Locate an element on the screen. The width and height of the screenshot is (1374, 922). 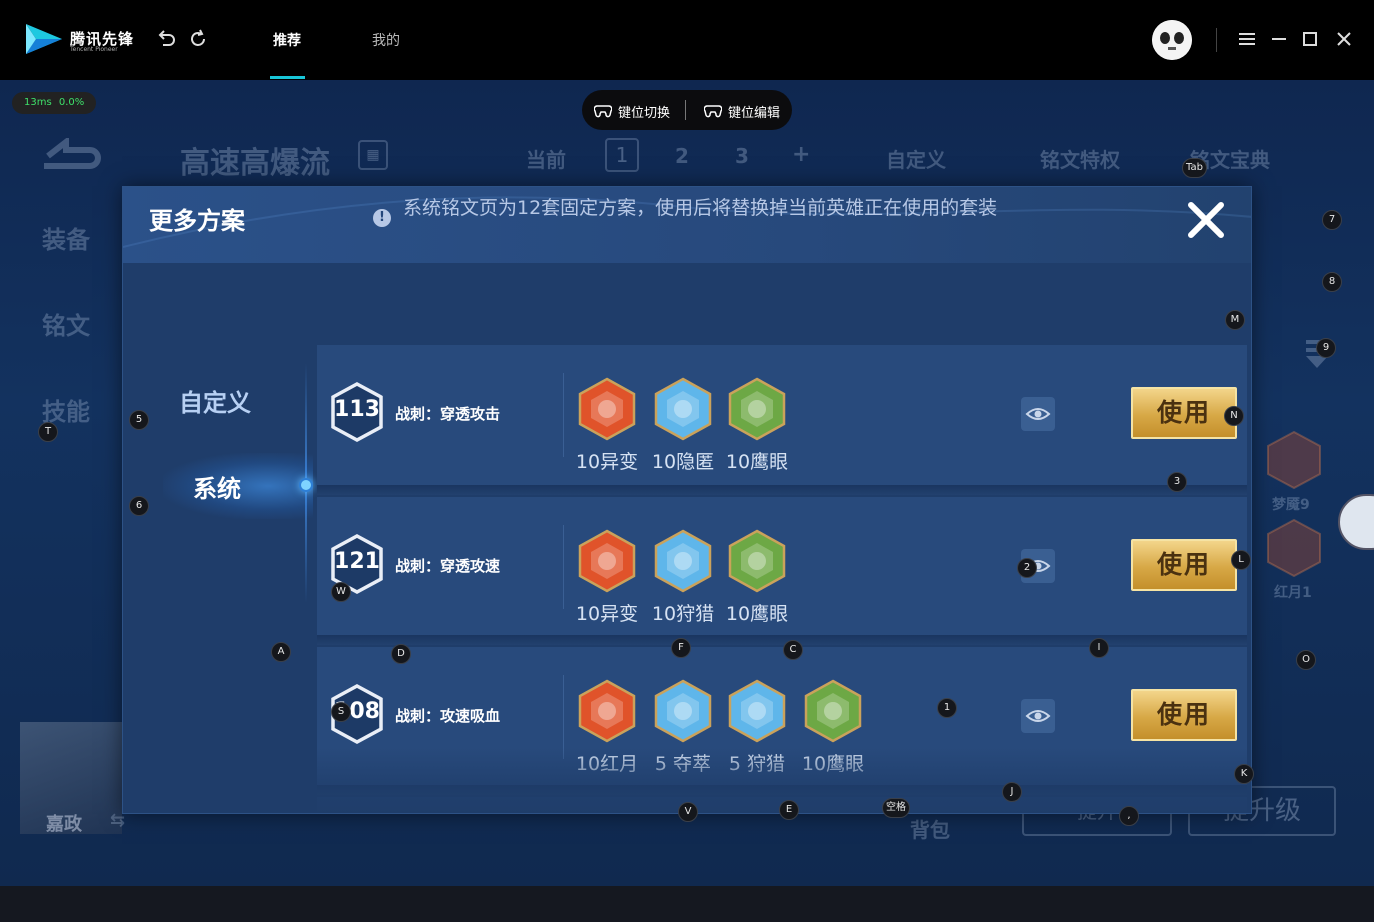
bg-grid-button: ▦ is located at coordinates (373, 155).